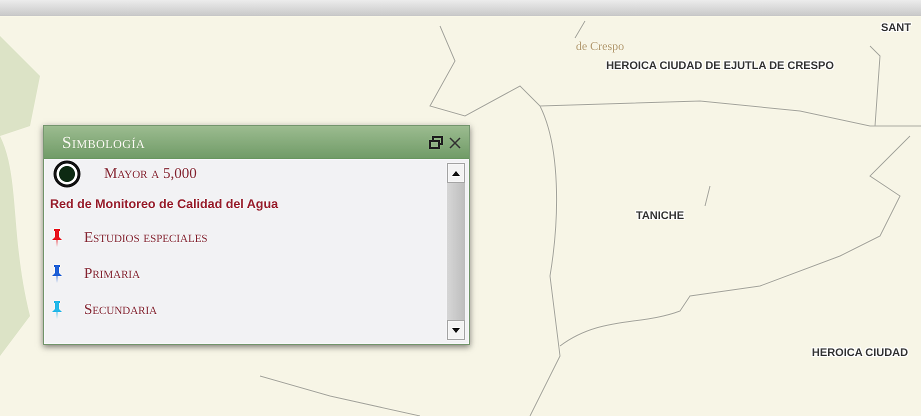  Describe the element at coordinates (104, 143) in the screenshot. I see `panel-title: Simbología` at that location.